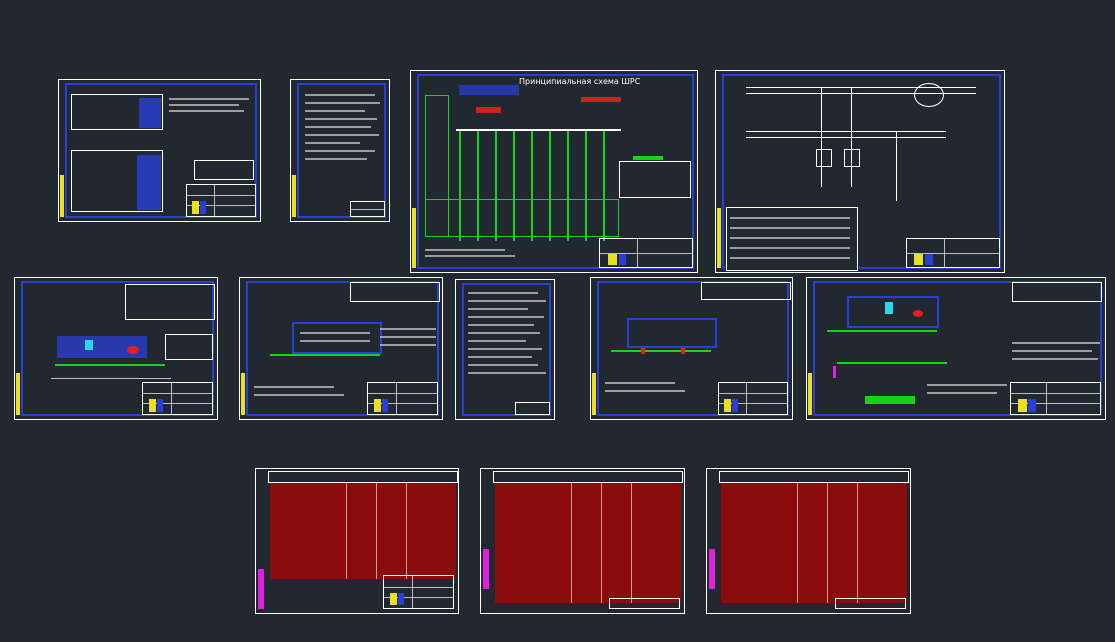  Describe the element at coordinates (821, 137) in the screenshot. I see `wire-v1` at that location.